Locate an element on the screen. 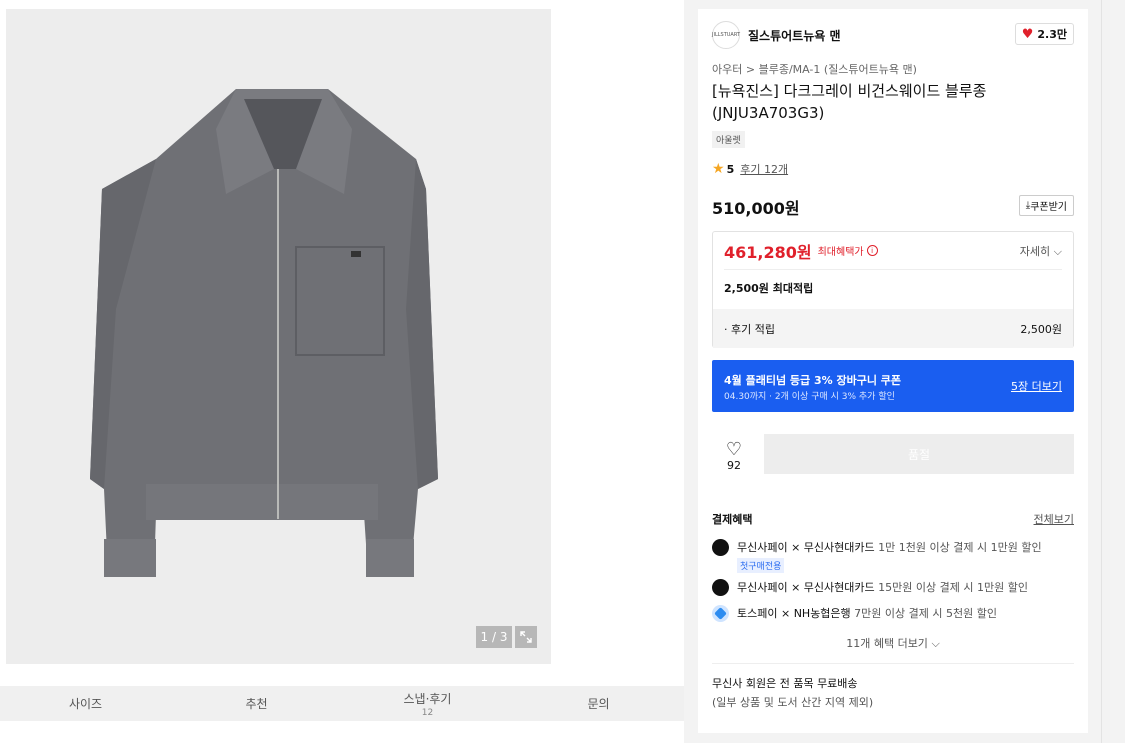 The height and width of the screenshot is (743, 1125). coupon-label: 쿠폰받기 is located at coordinates (1048, 207).